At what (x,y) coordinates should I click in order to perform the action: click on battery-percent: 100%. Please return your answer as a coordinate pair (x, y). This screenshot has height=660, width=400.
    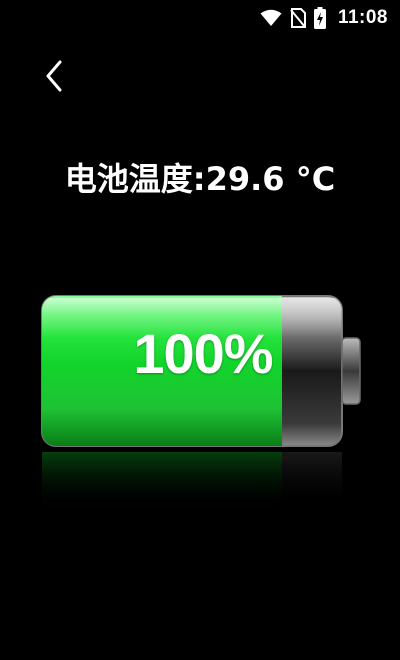
    Looking at the image, I should click on (203, 353).